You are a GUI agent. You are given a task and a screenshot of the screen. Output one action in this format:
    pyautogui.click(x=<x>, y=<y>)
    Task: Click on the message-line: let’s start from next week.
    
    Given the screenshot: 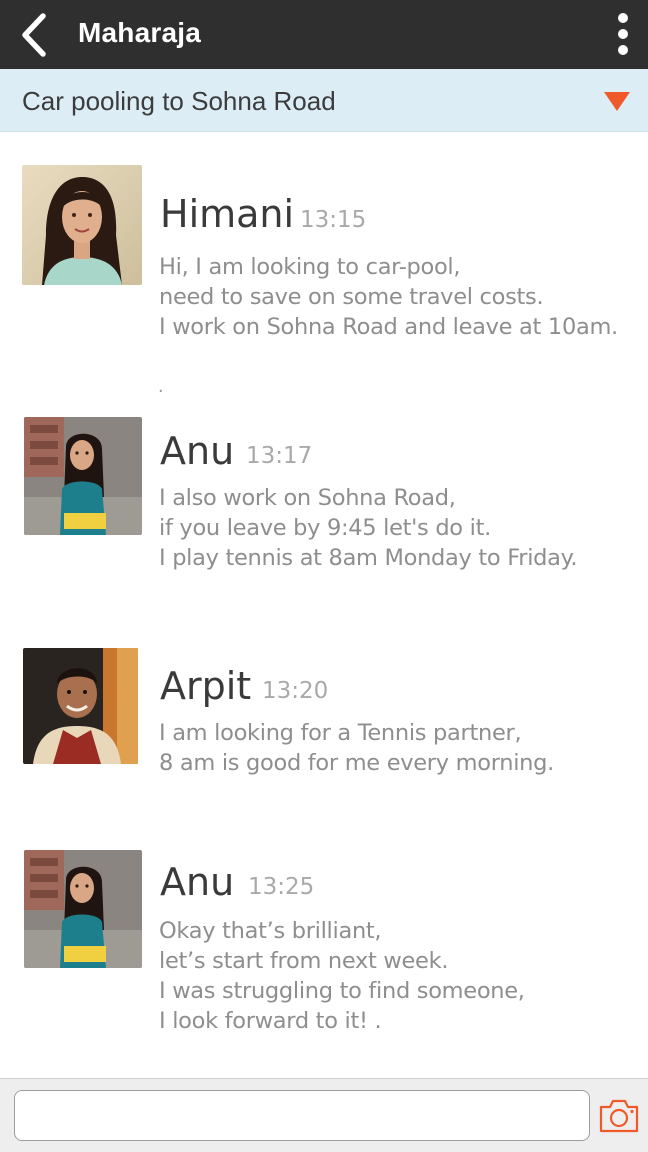 What is the action you would take?
    pyautogui.click(x=304, y=961)
    